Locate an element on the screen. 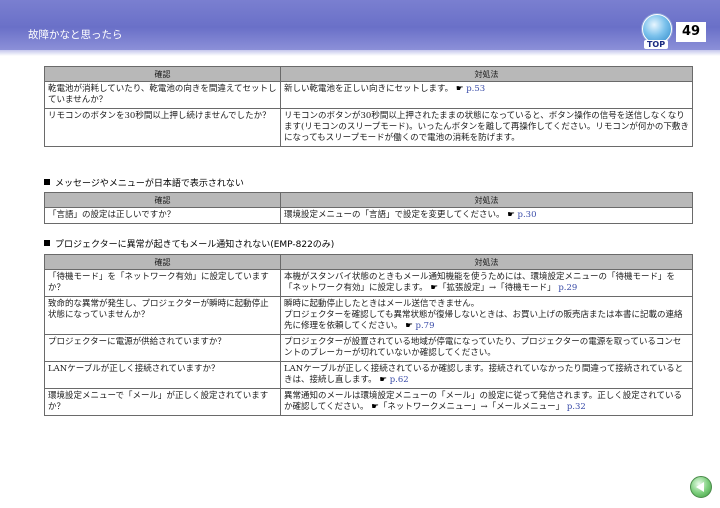  page-header is located at coordinates (360, 25).